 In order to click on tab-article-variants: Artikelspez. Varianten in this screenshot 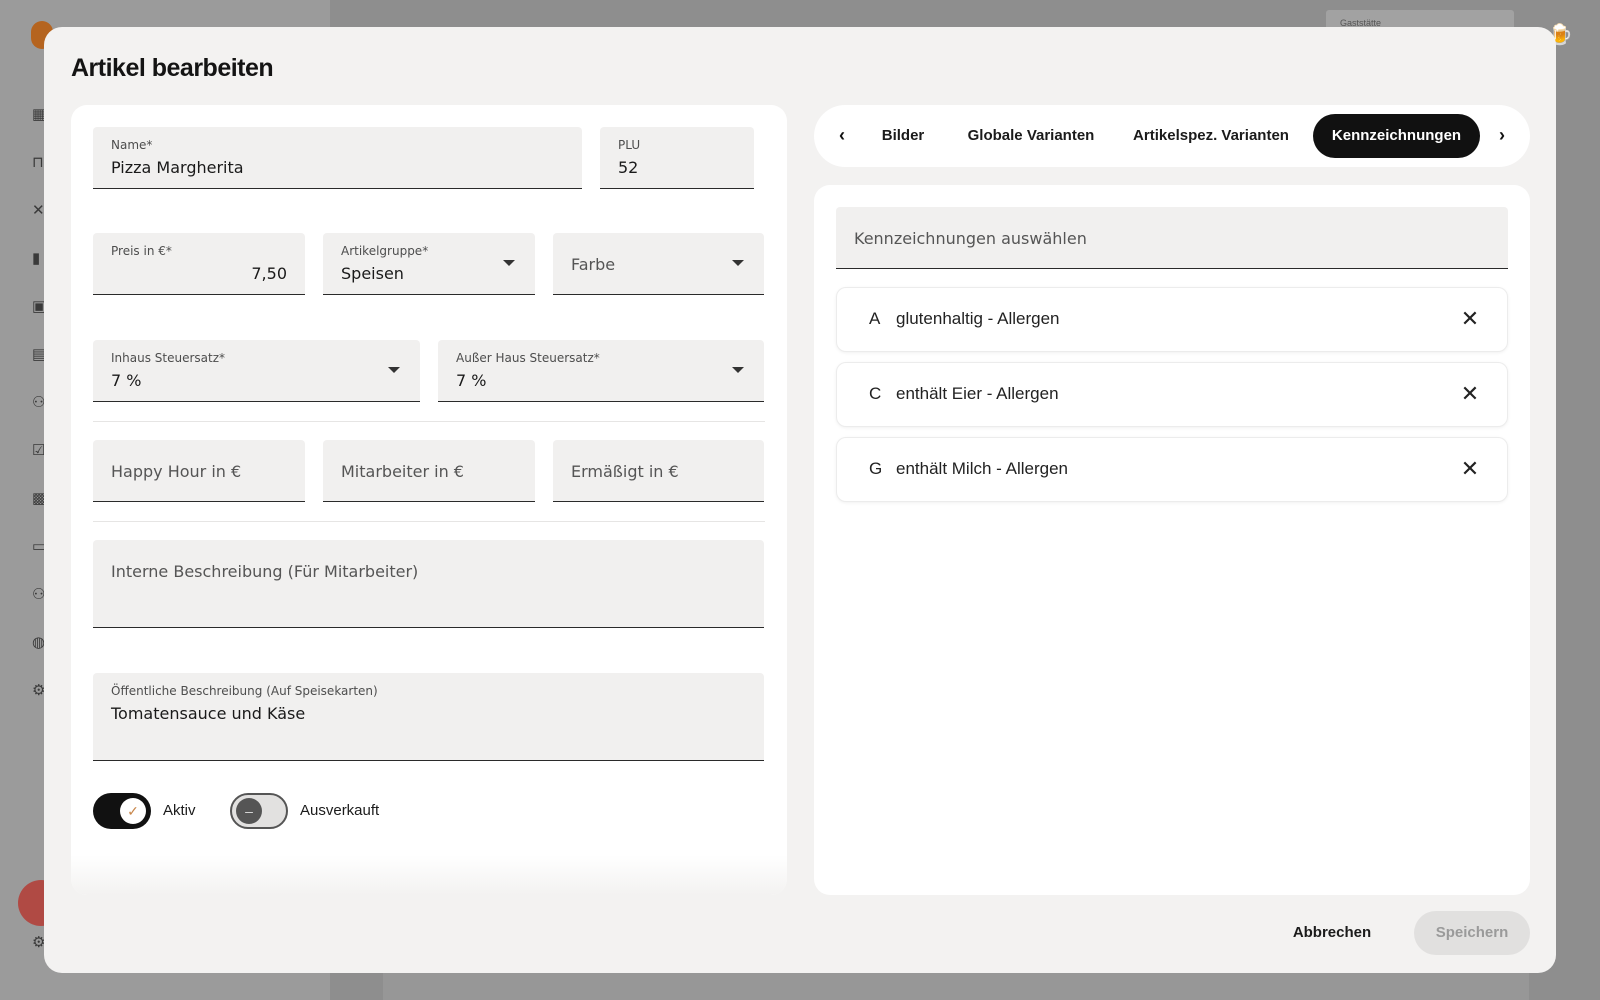, I will do `click(1211, 136)`.